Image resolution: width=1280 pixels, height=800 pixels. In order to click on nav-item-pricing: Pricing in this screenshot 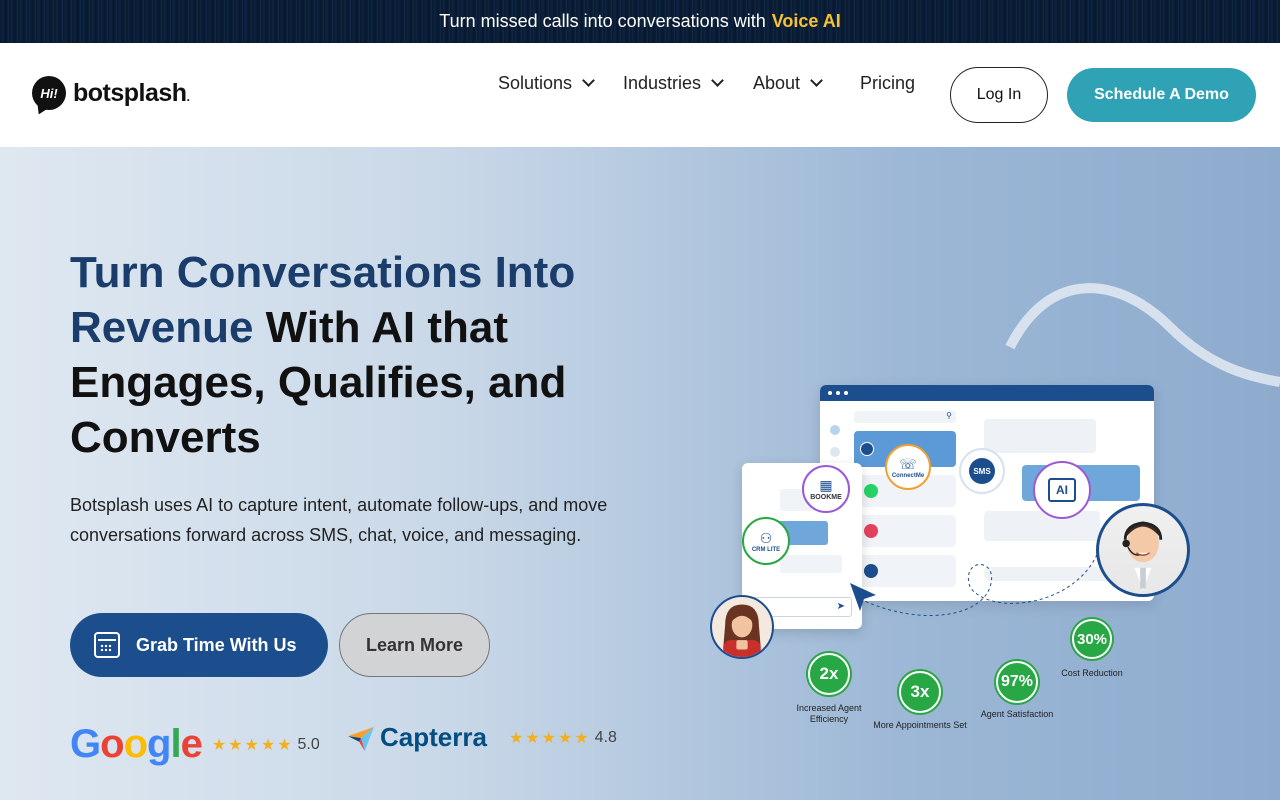, I will do `click(887, 83)`.